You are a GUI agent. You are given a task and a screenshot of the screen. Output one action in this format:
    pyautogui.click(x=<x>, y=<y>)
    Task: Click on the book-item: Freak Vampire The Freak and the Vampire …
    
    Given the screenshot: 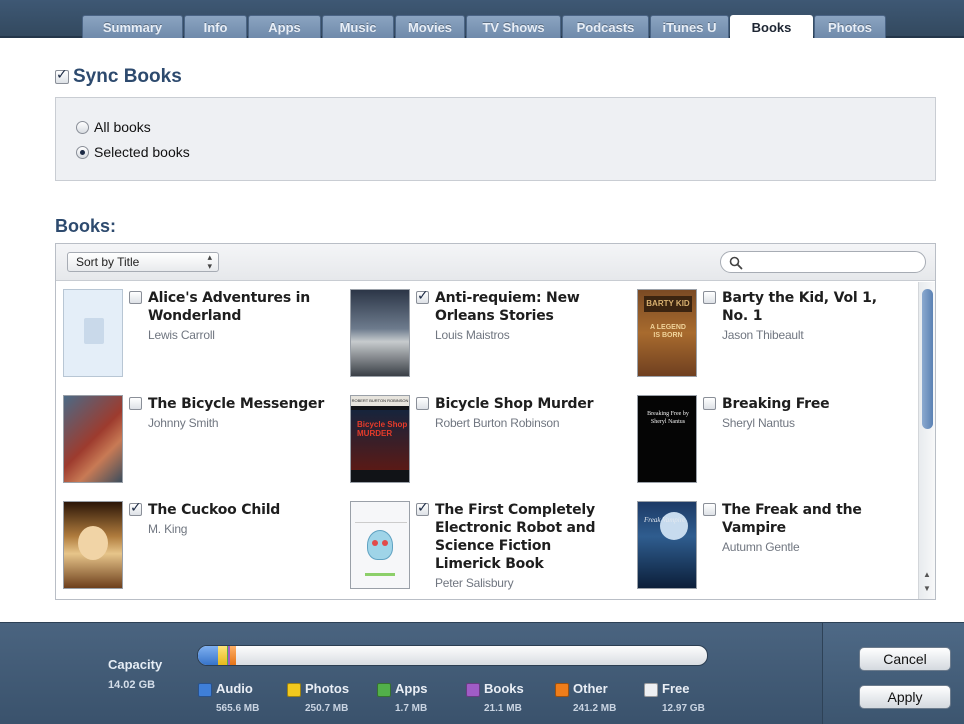 What is the action you would take?
    pyautogui.click(x=772, y=544)
    